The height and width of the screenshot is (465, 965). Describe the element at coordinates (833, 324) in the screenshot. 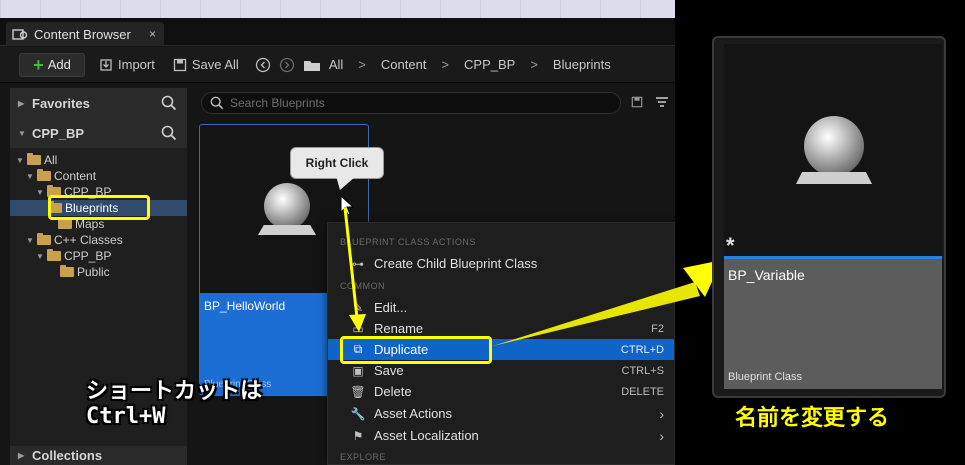

I see `preview-label-area: BP_Variable Blueprint Class` at that location.